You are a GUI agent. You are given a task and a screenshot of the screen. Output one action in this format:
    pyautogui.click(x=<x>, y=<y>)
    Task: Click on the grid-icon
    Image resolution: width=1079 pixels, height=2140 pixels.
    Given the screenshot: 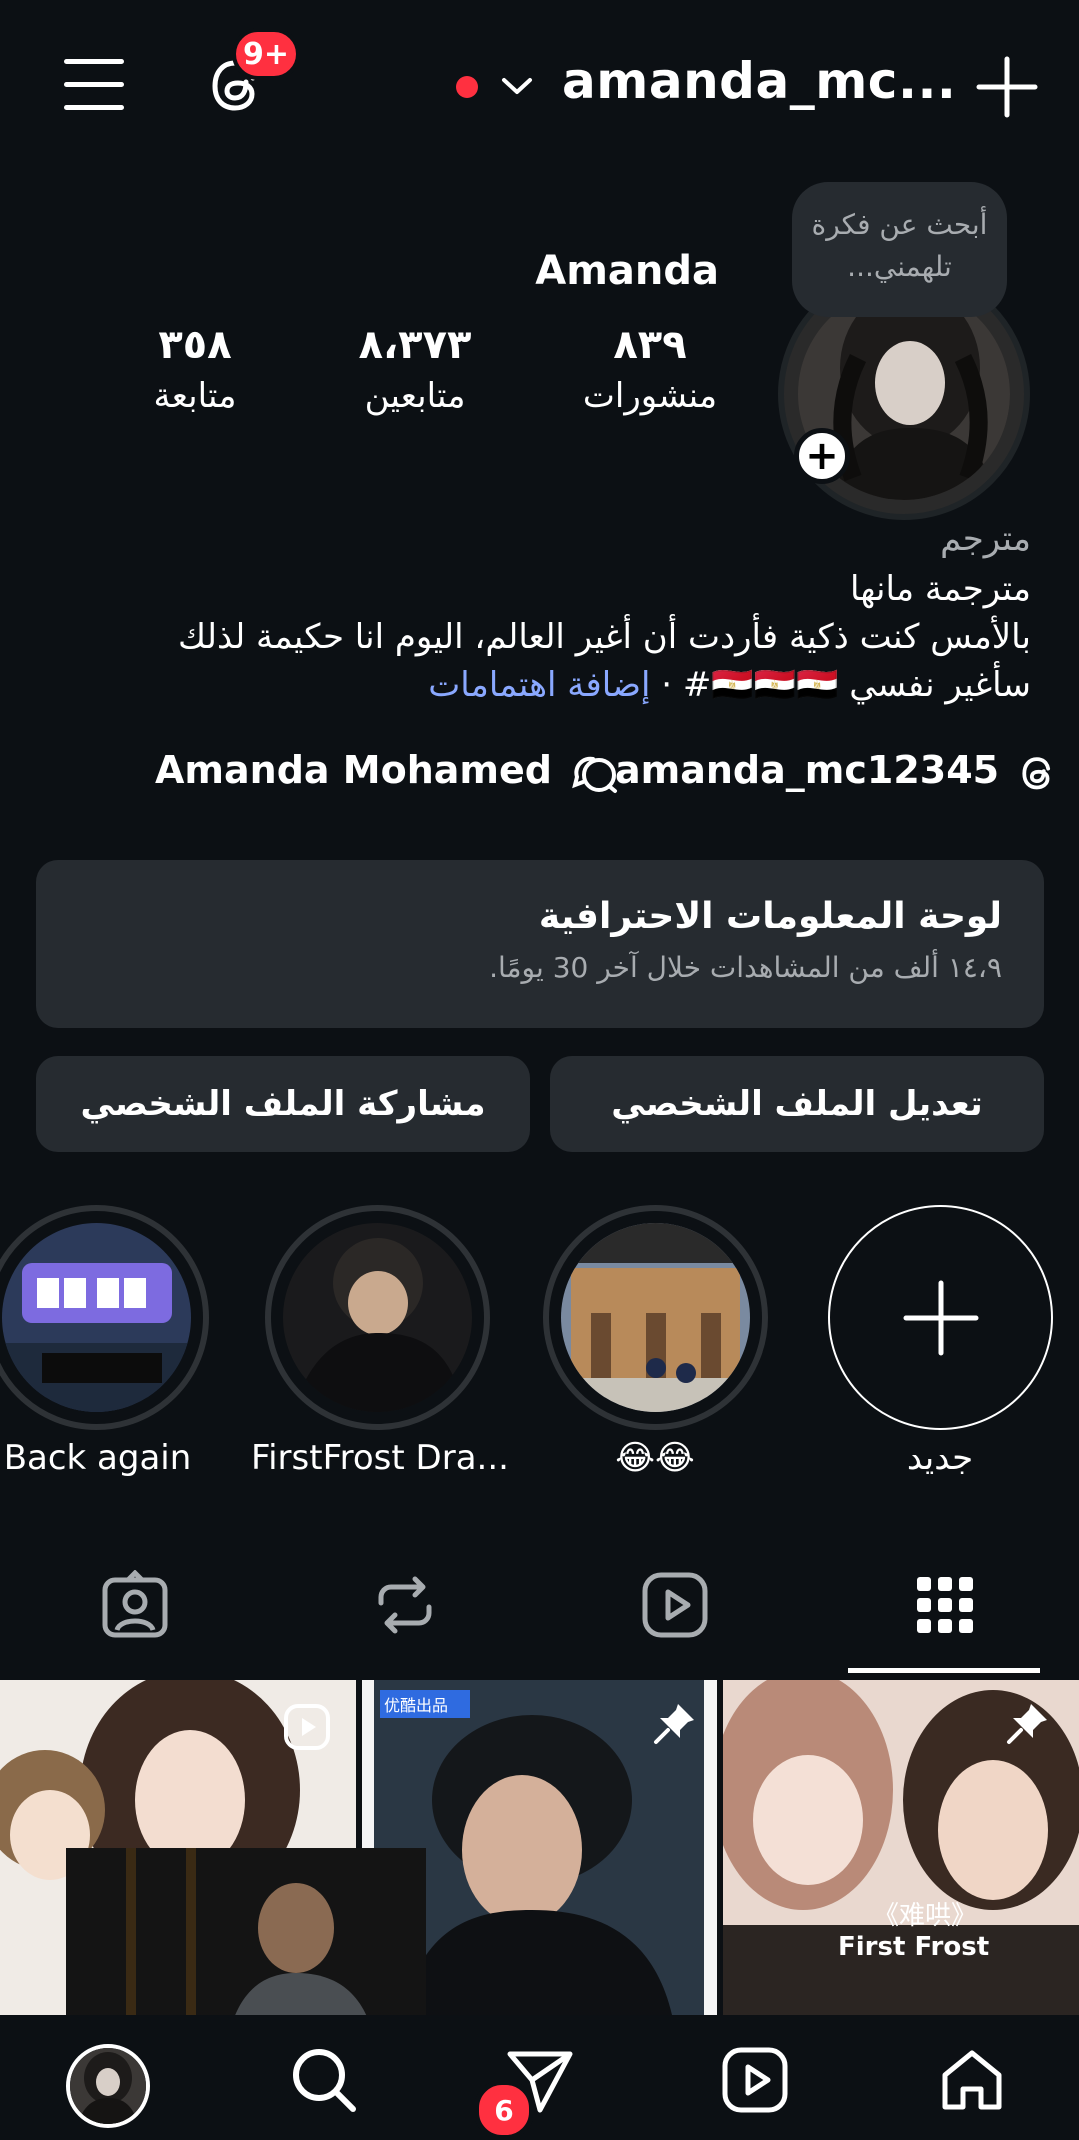 What is the action you would take?
    pyautogui.click(x=945, y=1605)
    